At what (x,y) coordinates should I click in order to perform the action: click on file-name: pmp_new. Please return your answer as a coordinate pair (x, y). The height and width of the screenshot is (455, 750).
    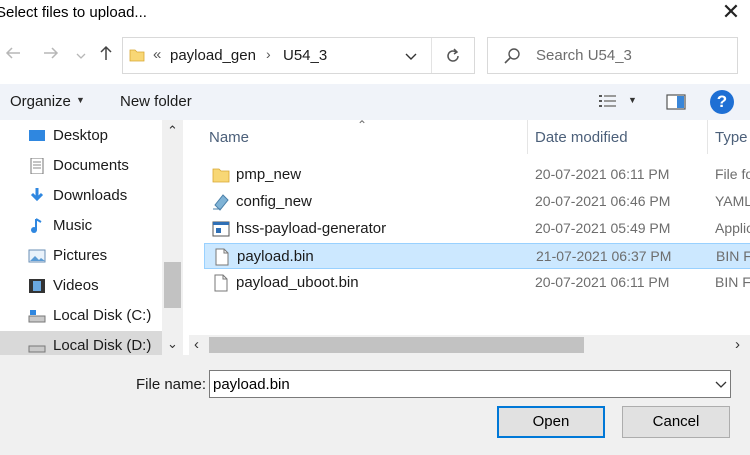
    Looking at the image, I should click on (269, 174).